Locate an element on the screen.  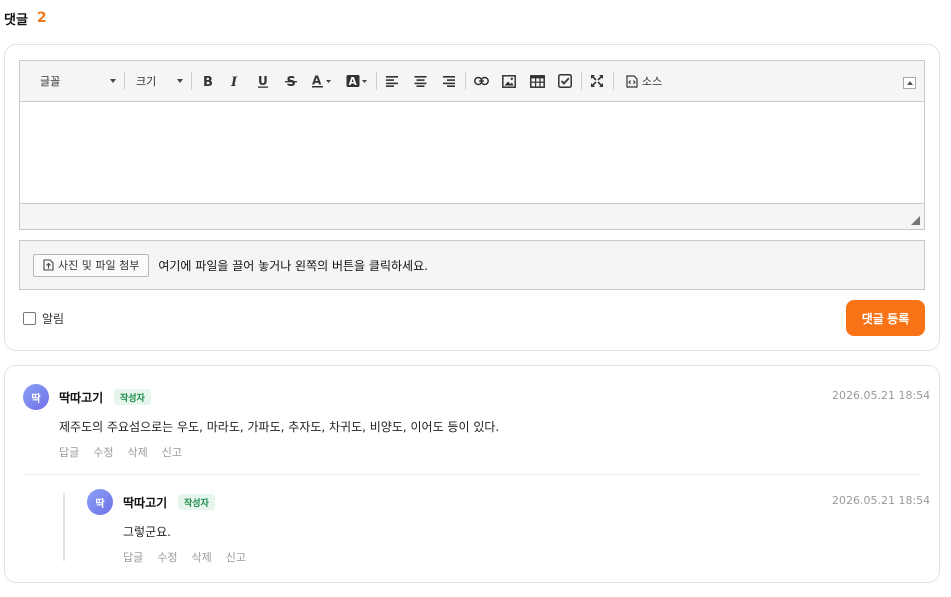
background-color-icon: A is located at coordinates (356, 81).